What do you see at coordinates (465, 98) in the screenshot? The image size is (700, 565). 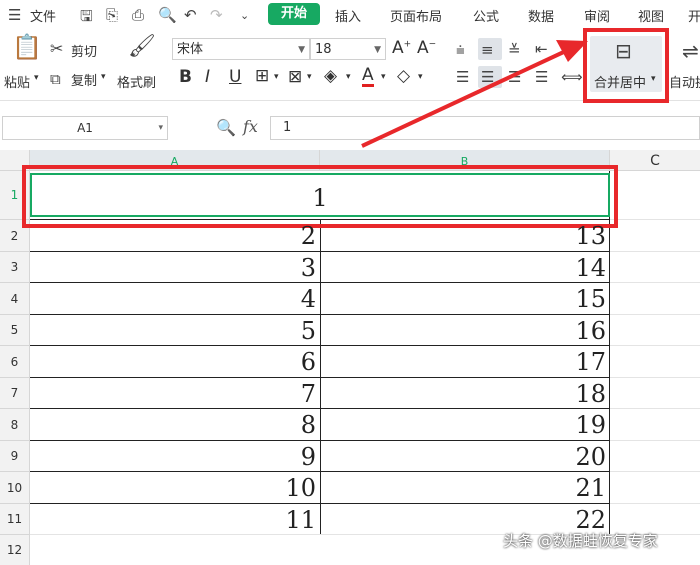 I see `arrow-shaft` at bounding box center [465, 98].